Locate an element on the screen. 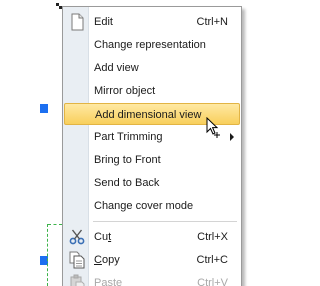 The width and height of the screenshot is (320, 286). submenu-arrow-icon is located at coordinates (232, 137).